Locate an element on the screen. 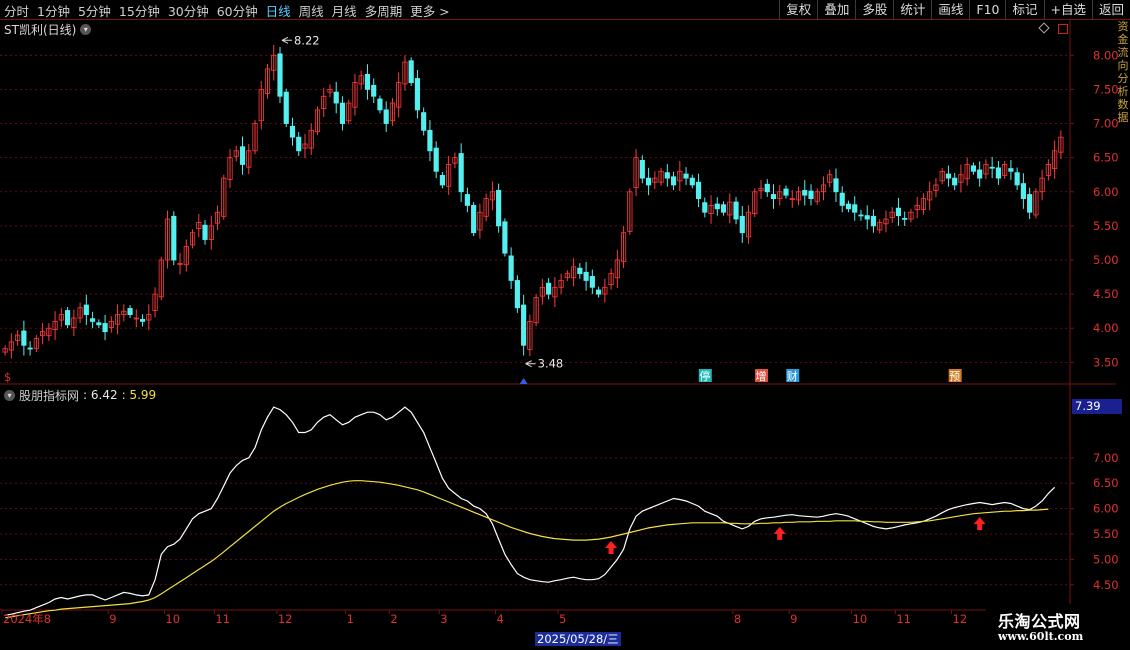 This screenshot has height=650, width=1130. watermark: 乐淘公式网 www.60lt.com is located at coordinates (1056, 626).